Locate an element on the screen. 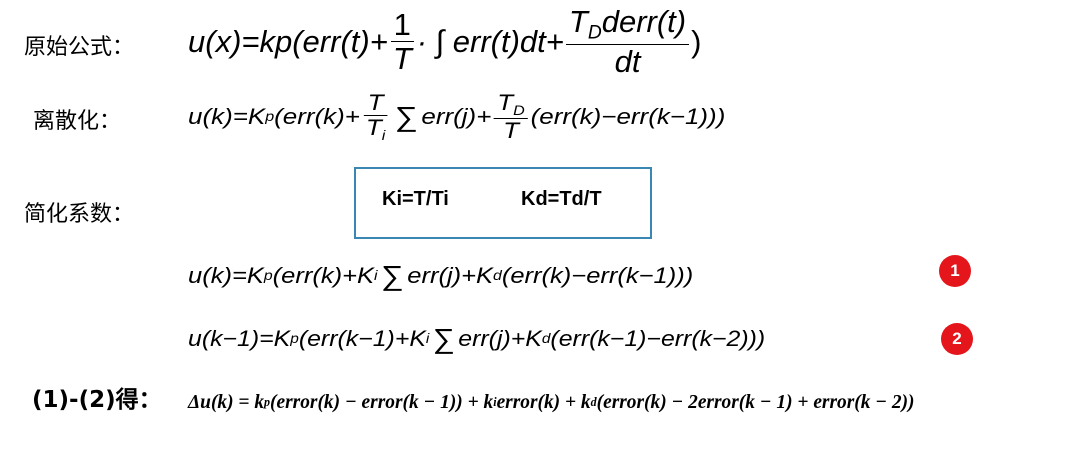  eq2-lhs: u(k)=K is located at coordinates (227, 117).